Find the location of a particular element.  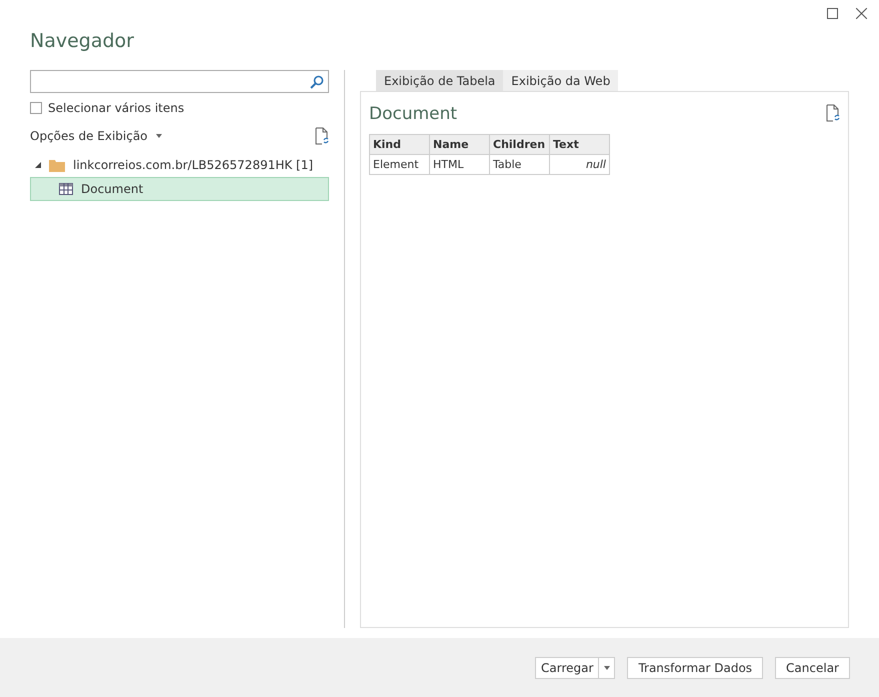

table-cell: Element is located at coordinates (400, 164).